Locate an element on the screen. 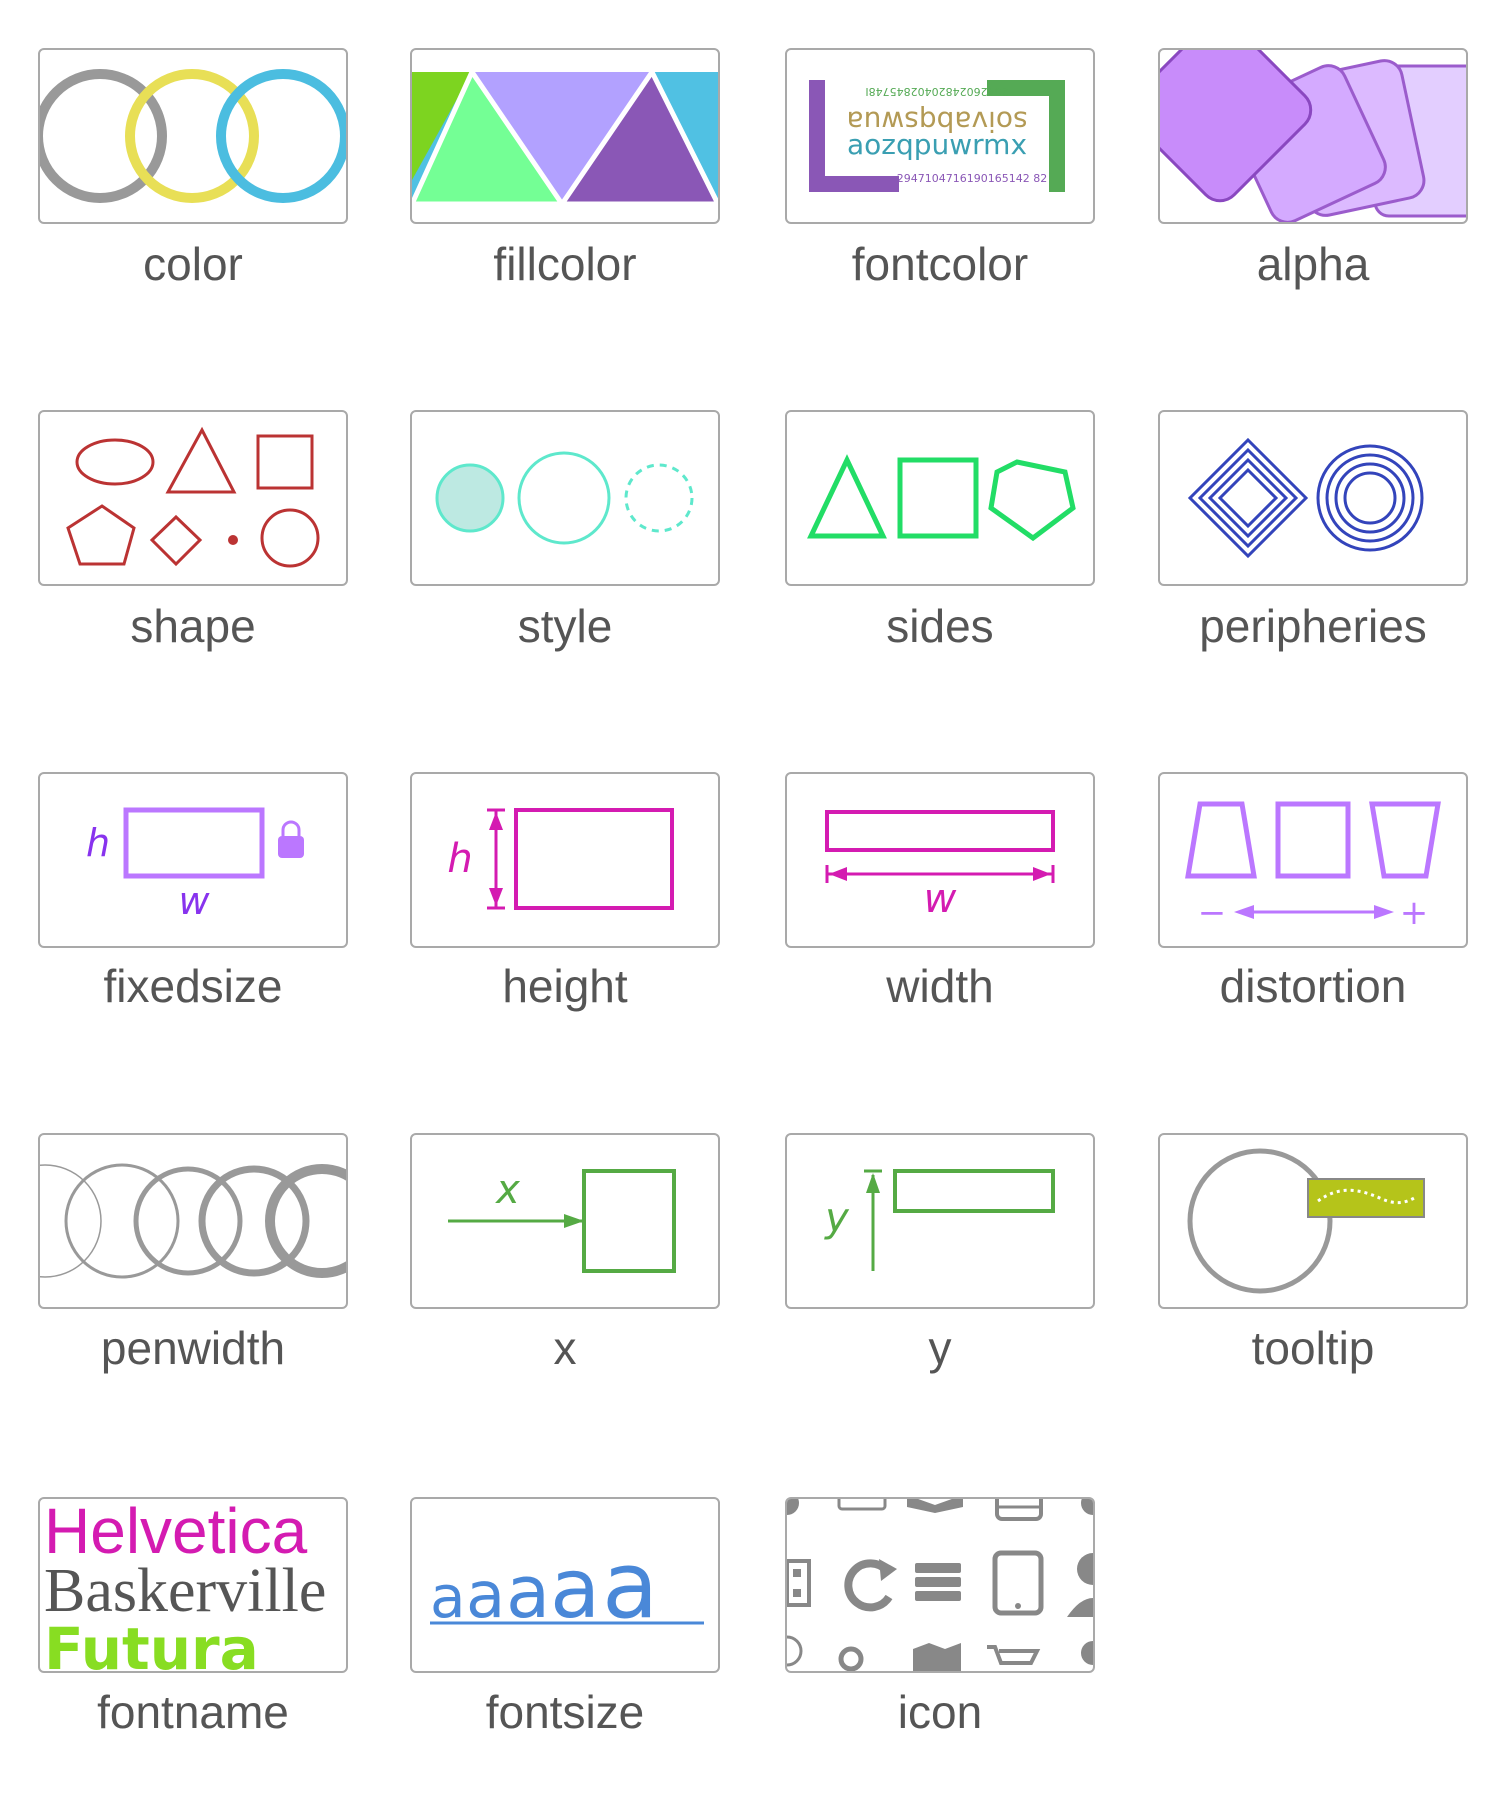 Image resolution: width=1510 pixels, height=1796 pixels. fontcolor-label: fontcolor is located at coordinates (940, 264).